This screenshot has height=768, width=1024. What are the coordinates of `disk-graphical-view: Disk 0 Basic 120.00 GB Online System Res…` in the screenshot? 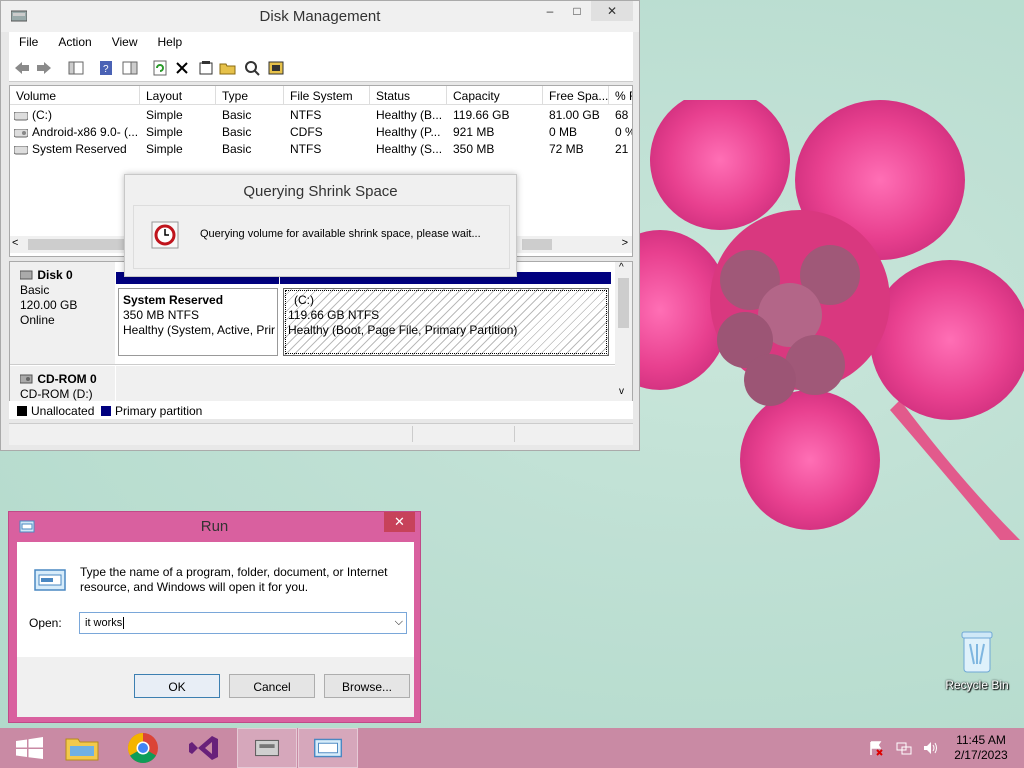 It's located at (321, 340).